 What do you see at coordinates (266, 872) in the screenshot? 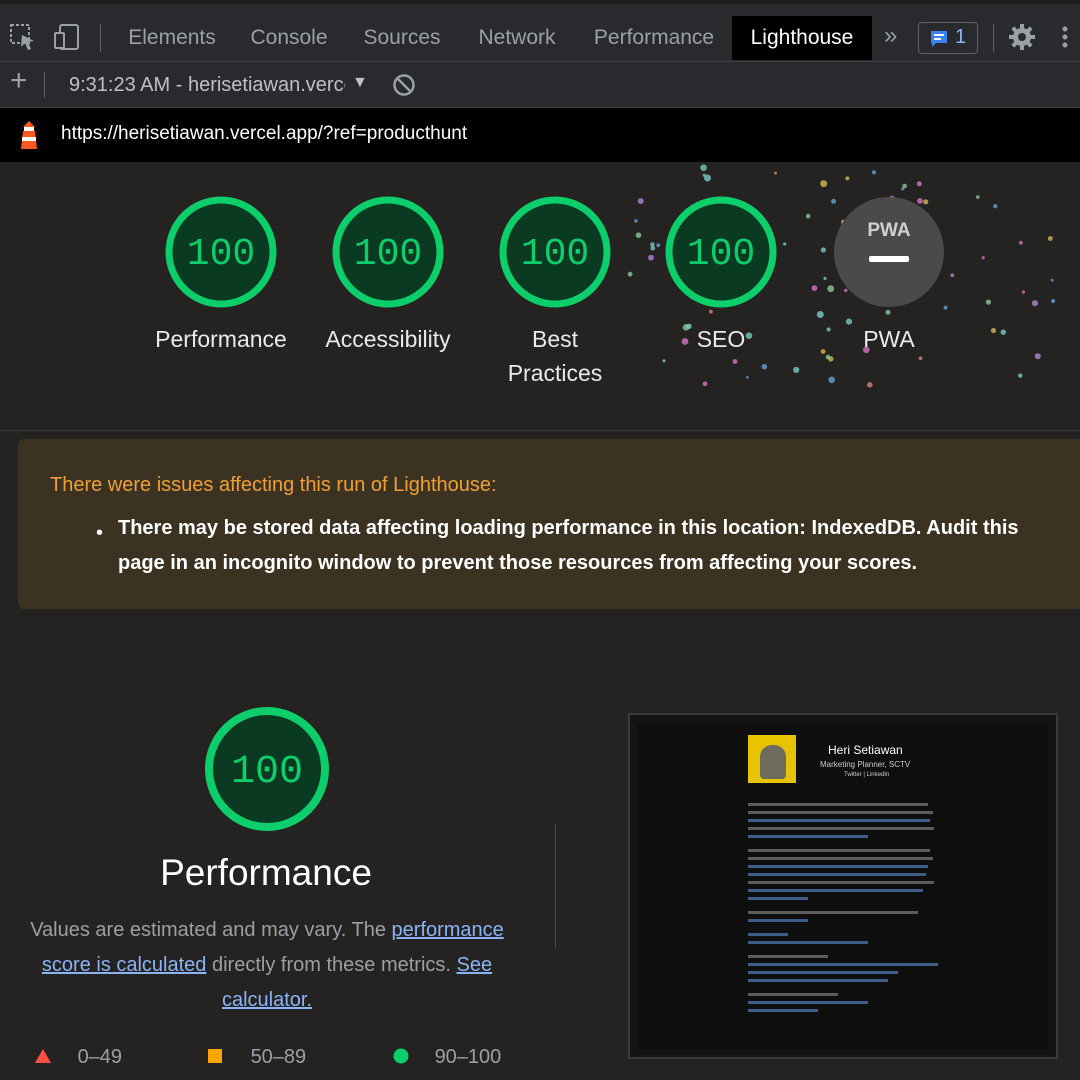
I see `performance-title: Performance` at bounding box center [266, 872].